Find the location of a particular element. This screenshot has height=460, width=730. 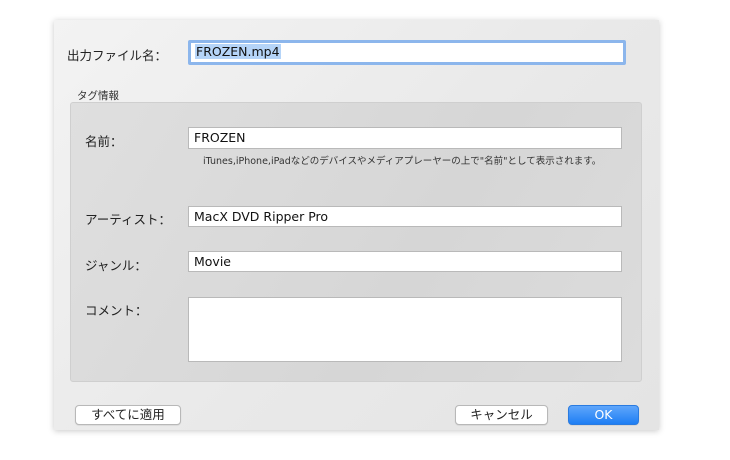

comment-textarea is located at coordinates (405, 329).